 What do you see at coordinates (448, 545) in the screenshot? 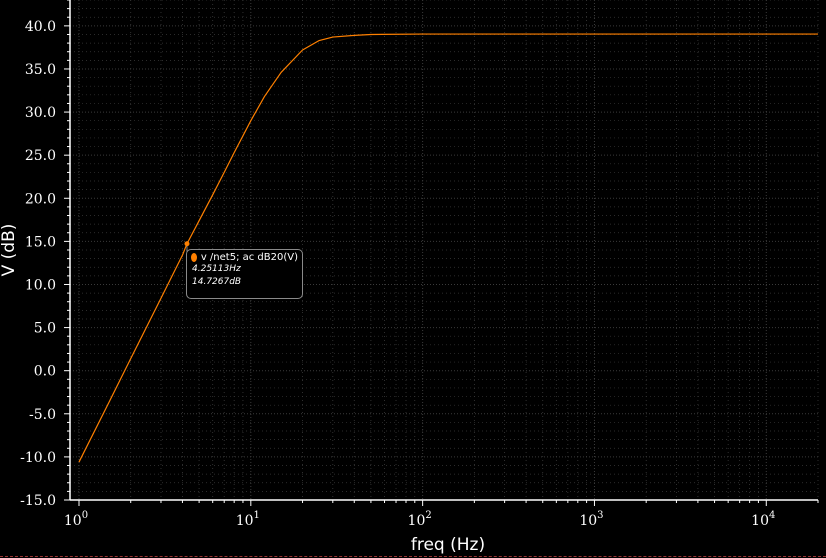
I see `x-axis-label: freq (Hz)` at bounding box center [448, 545].